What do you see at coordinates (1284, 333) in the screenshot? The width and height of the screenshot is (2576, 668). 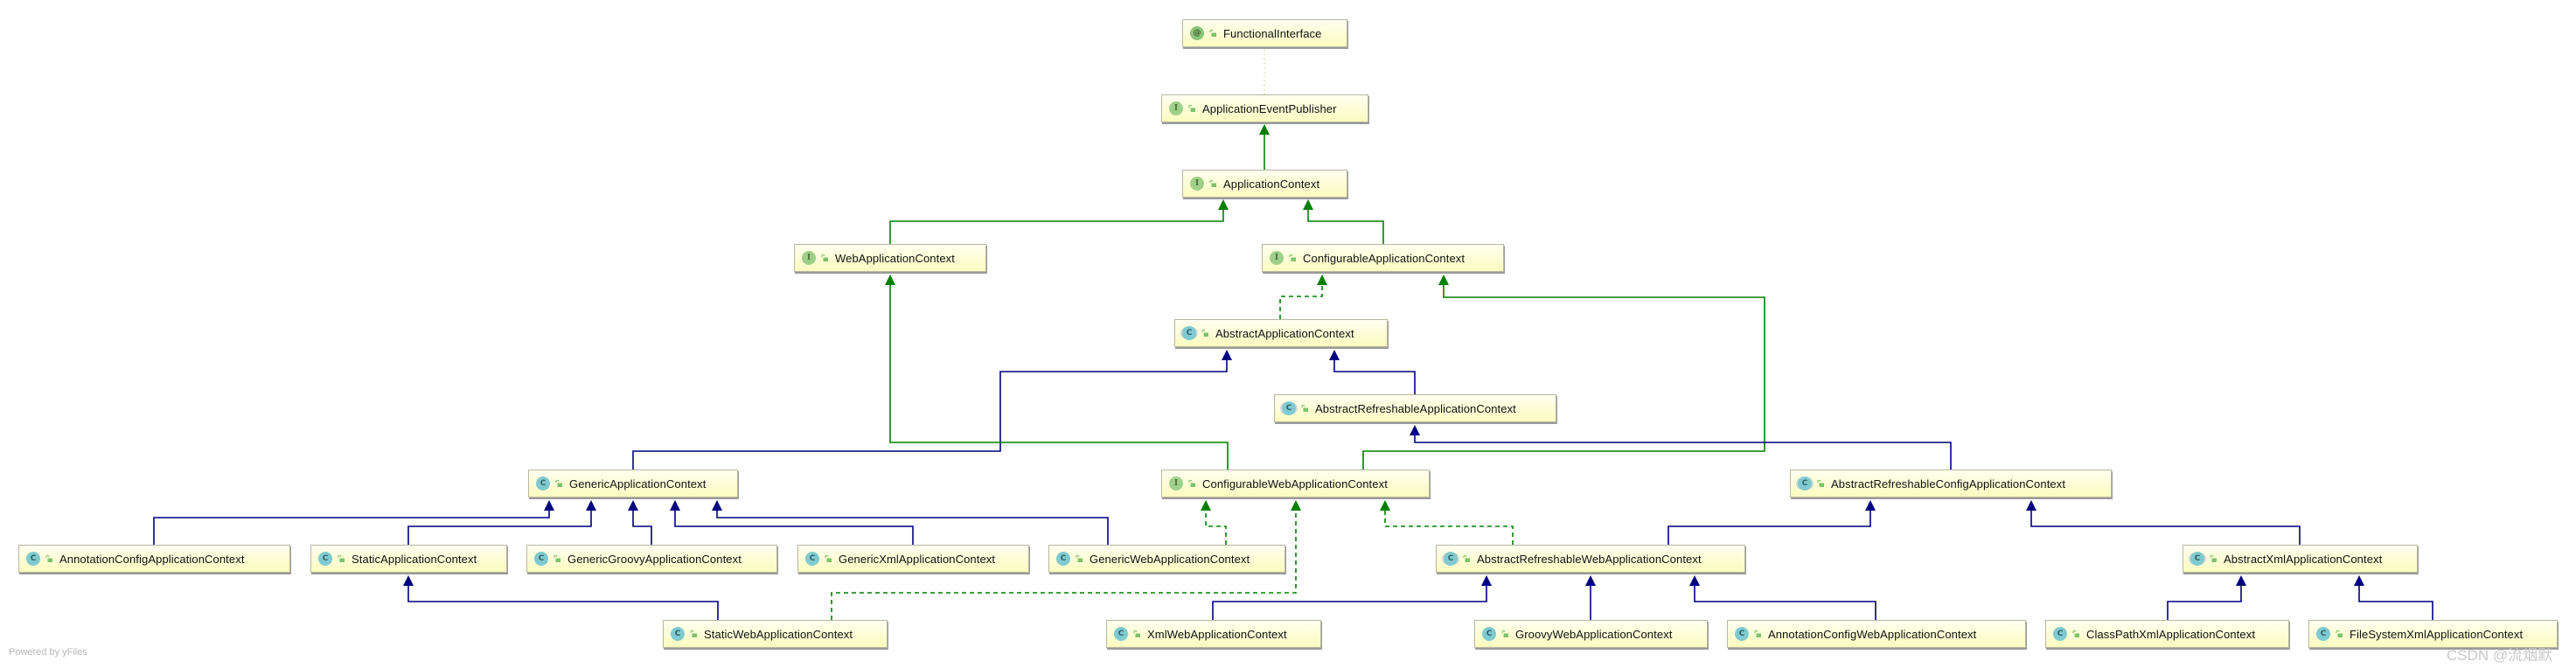 I see `node-label: AbstractApplicationContext` at bounding box center [1284, 333].